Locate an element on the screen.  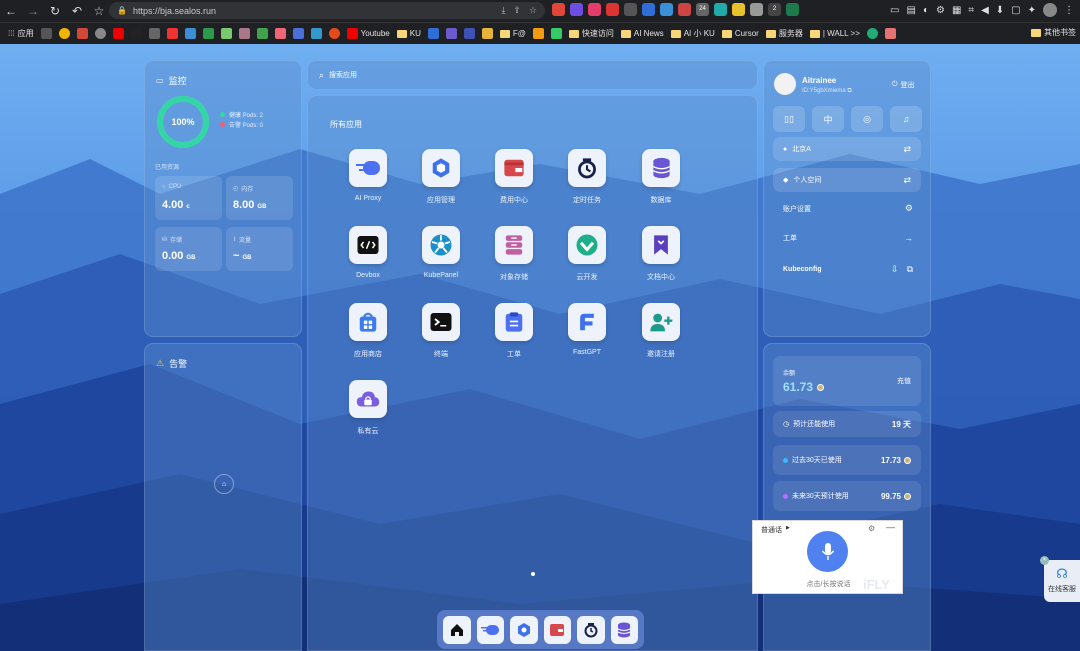
share-icon: ⇪ is located at coordinates (517, 10).